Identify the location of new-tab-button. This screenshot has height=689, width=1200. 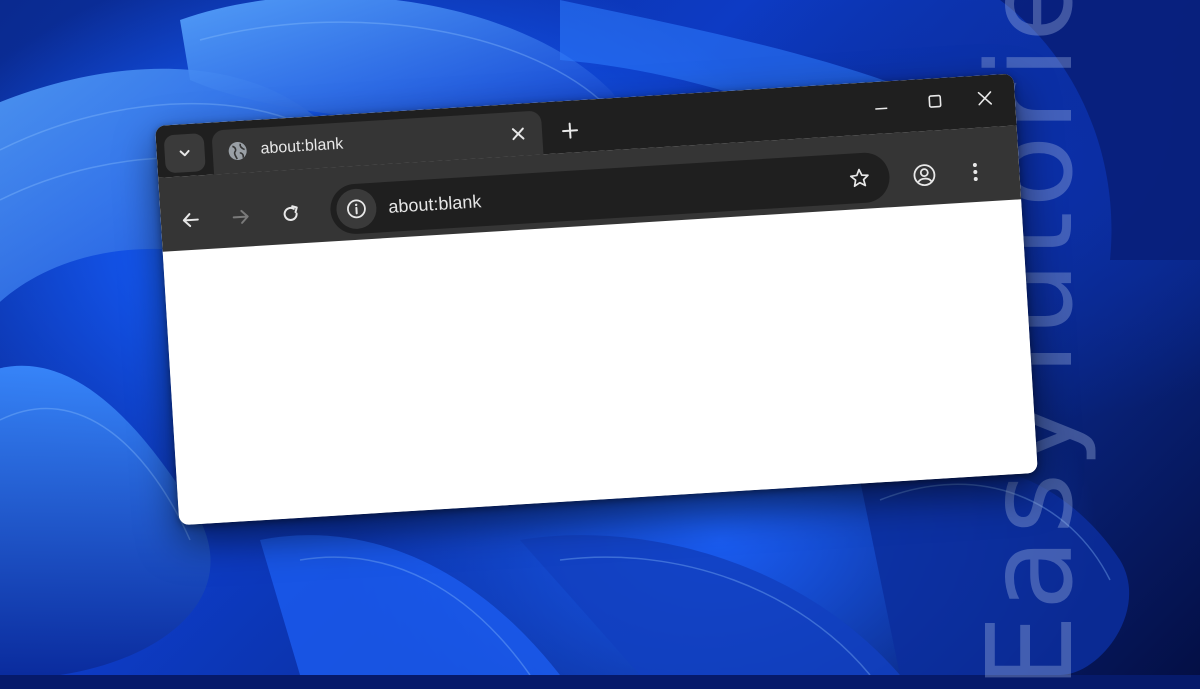
(570, 131).